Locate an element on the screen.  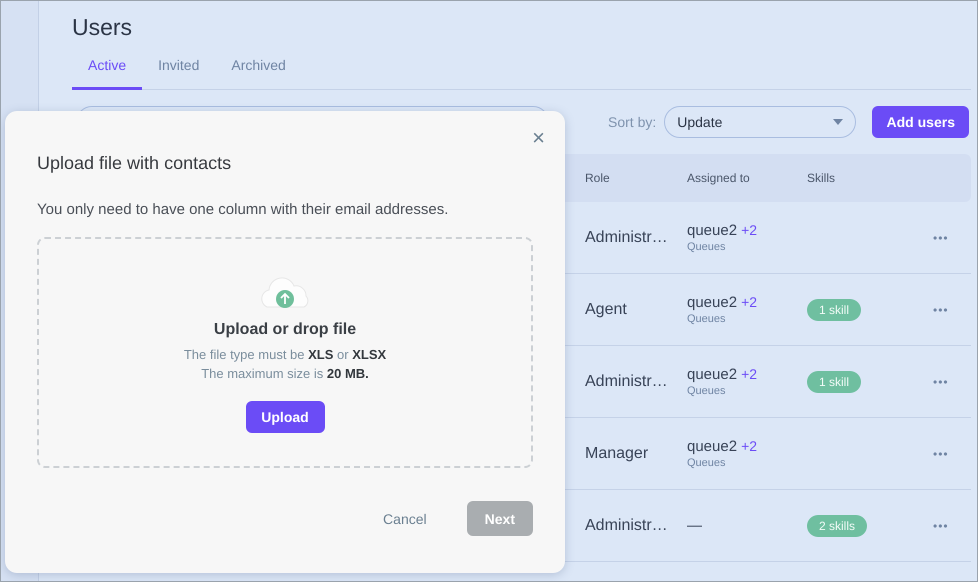
tab: Invited is located at coordinates (179, 73).